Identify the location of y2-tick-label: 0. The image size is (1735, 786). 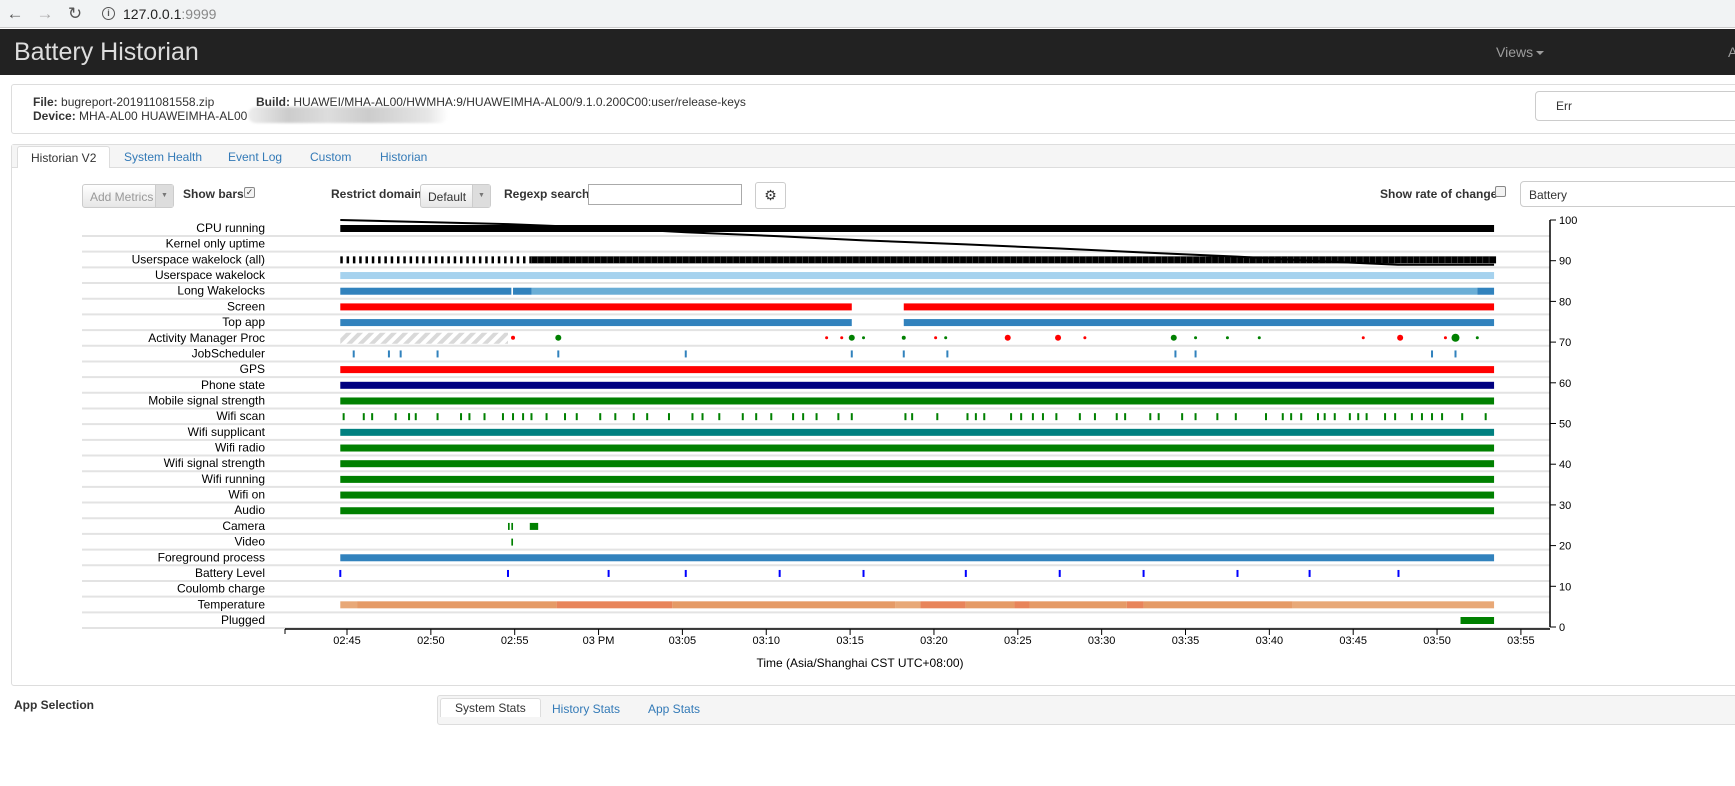
(1562, 628).